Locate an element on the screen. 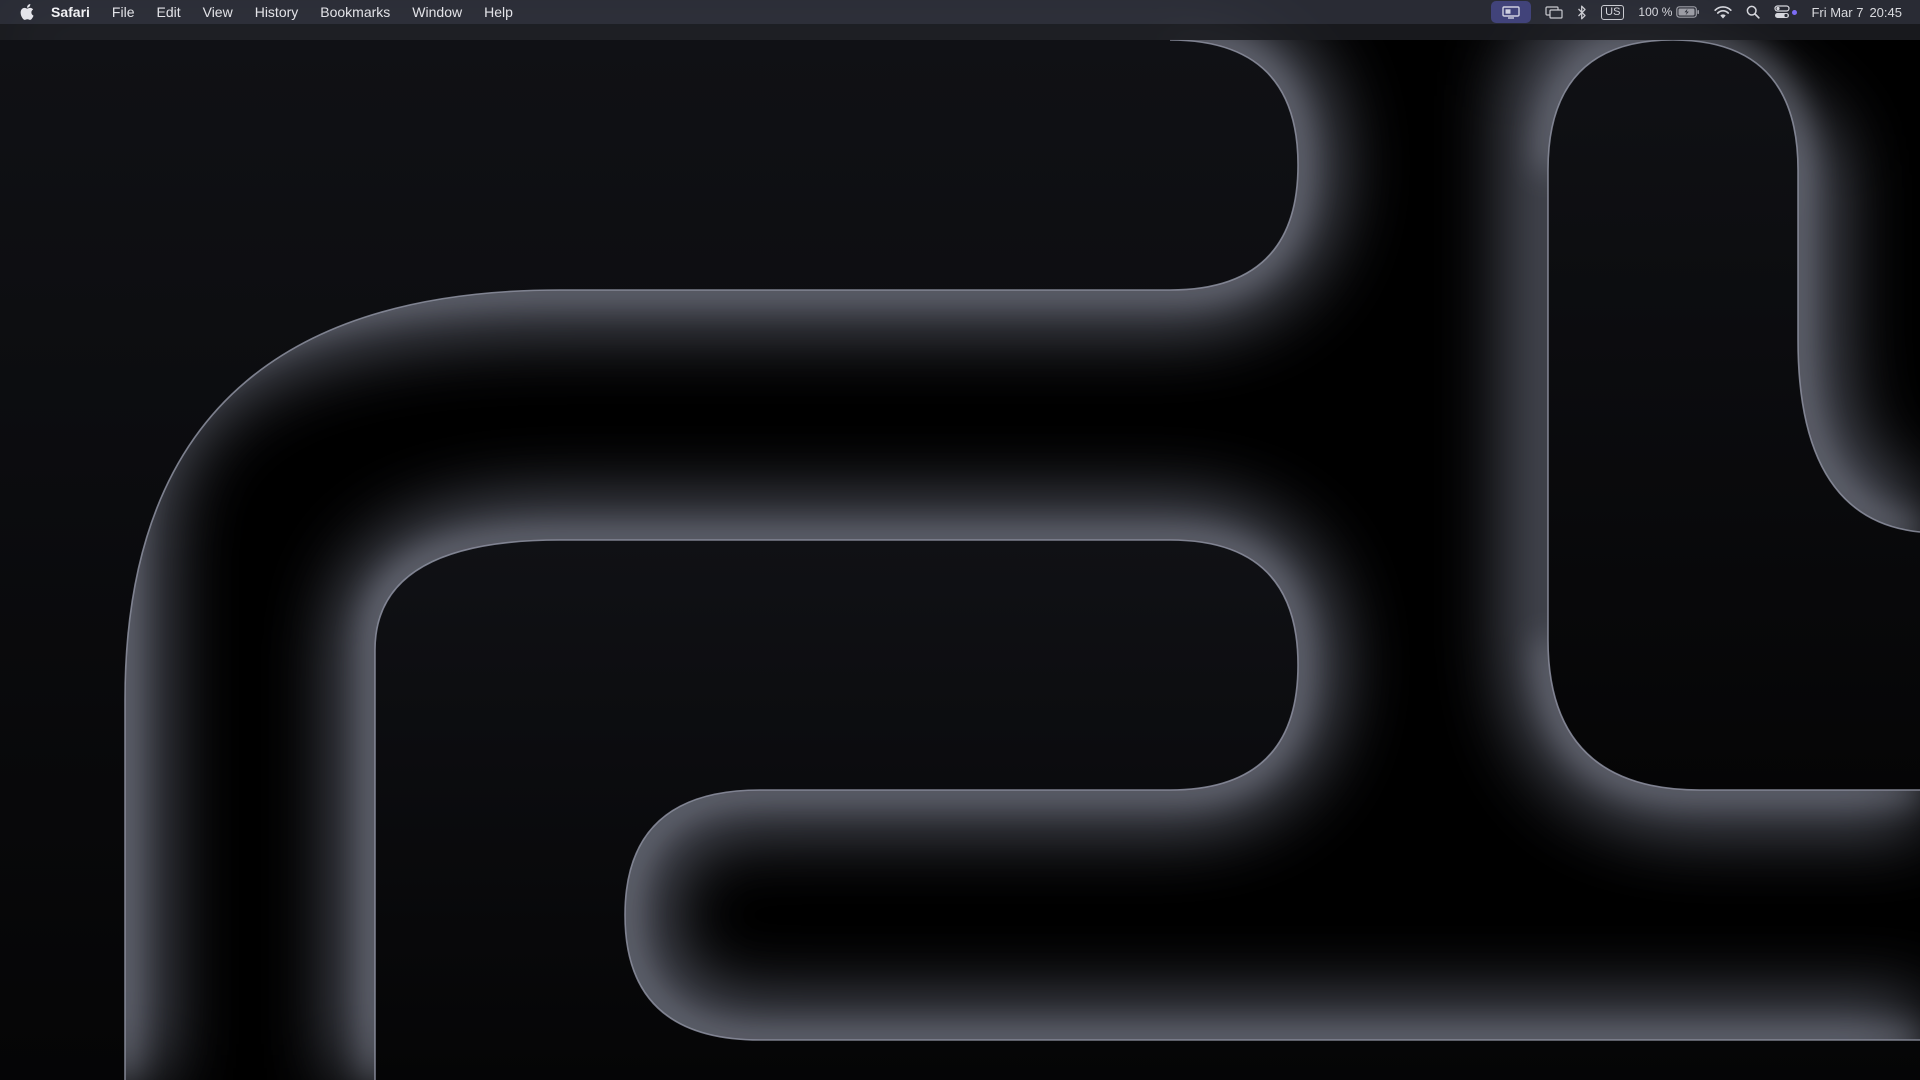 Image resolution: width=1920 pixels, height=1080 pixels. apple-icon is located at coordinates (26, 12).